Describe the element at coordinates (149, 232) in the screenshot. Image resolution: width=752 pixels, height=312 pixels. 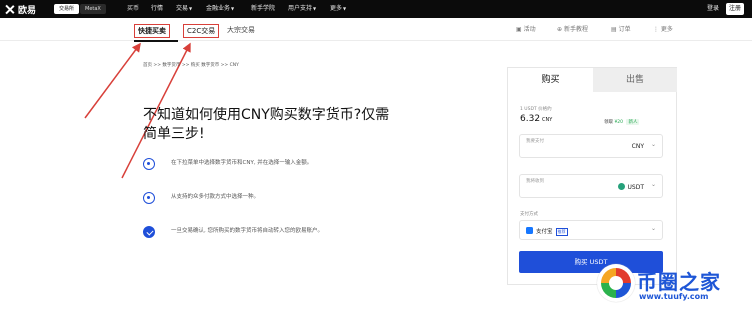
I see `checkmark-icon` at that location.